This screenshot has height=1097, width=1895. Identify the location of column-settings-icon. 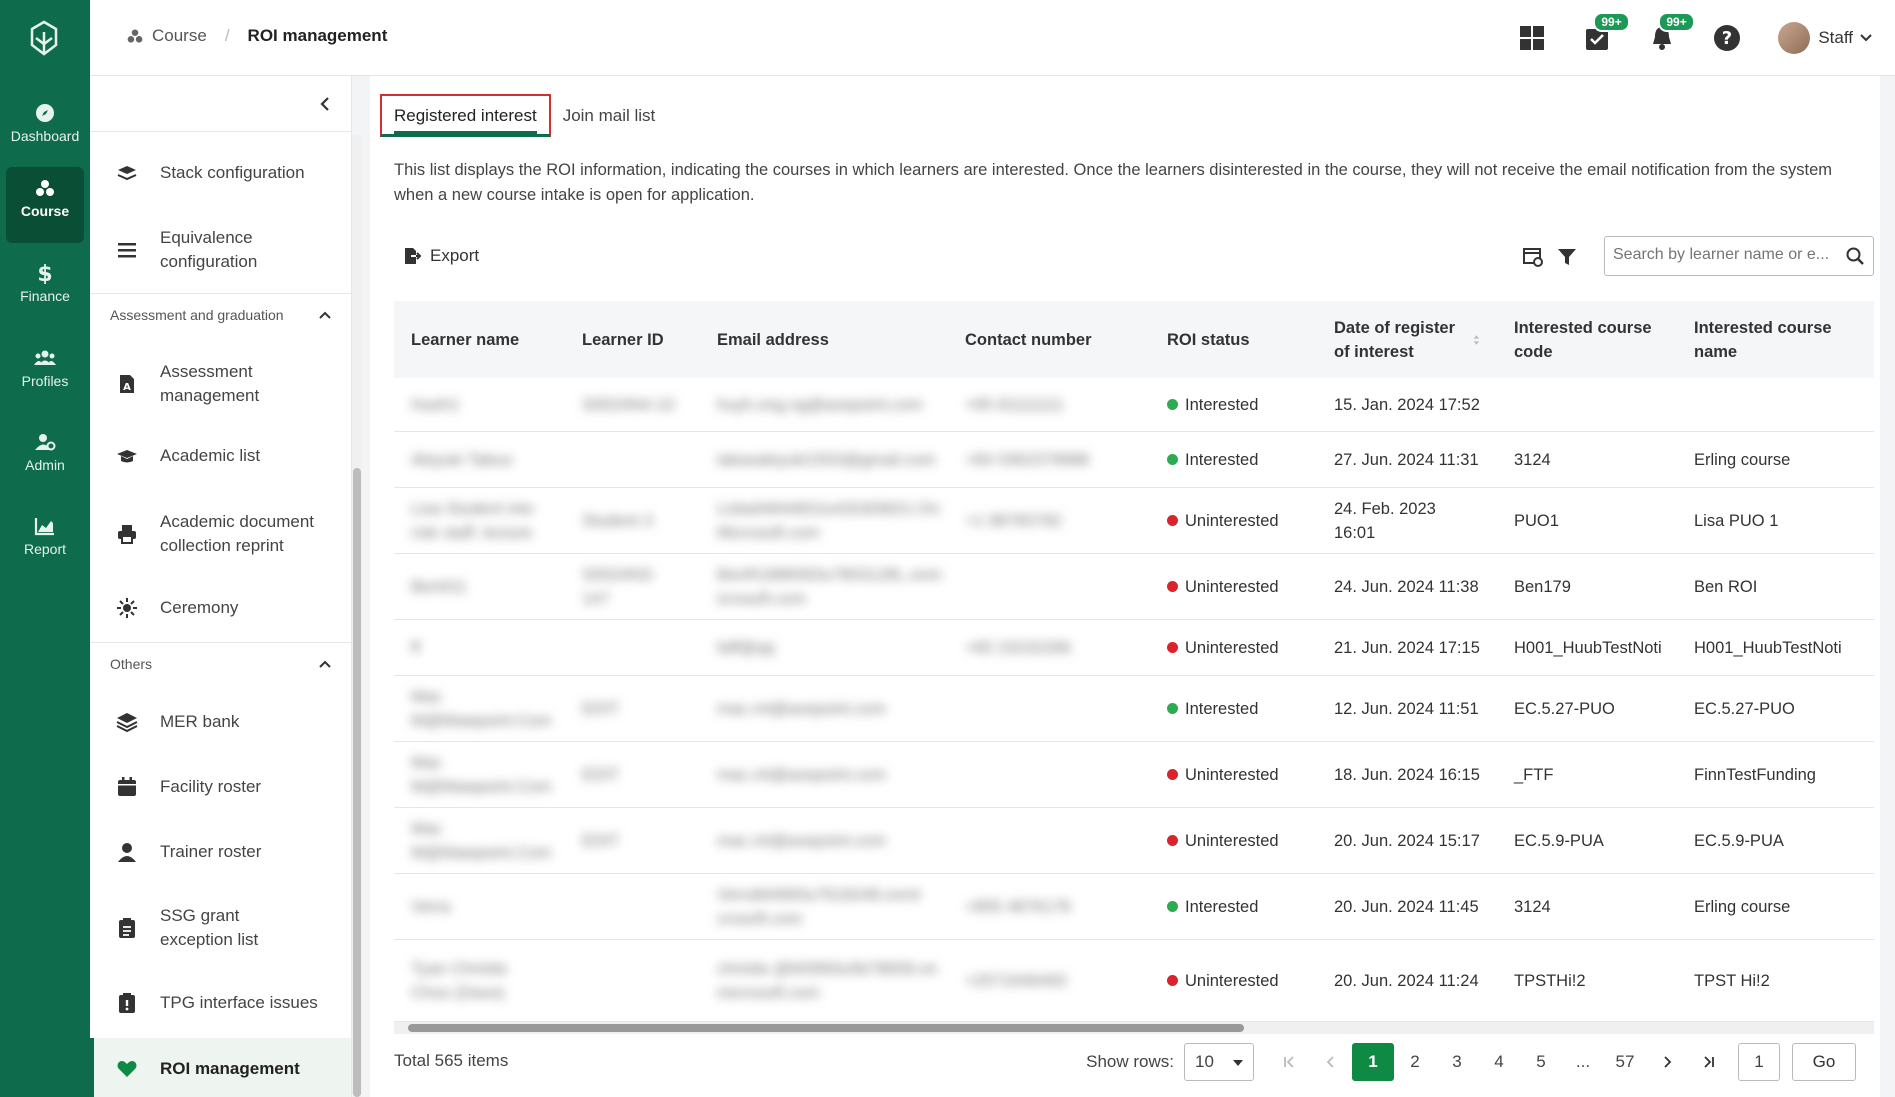
(1533, 257).